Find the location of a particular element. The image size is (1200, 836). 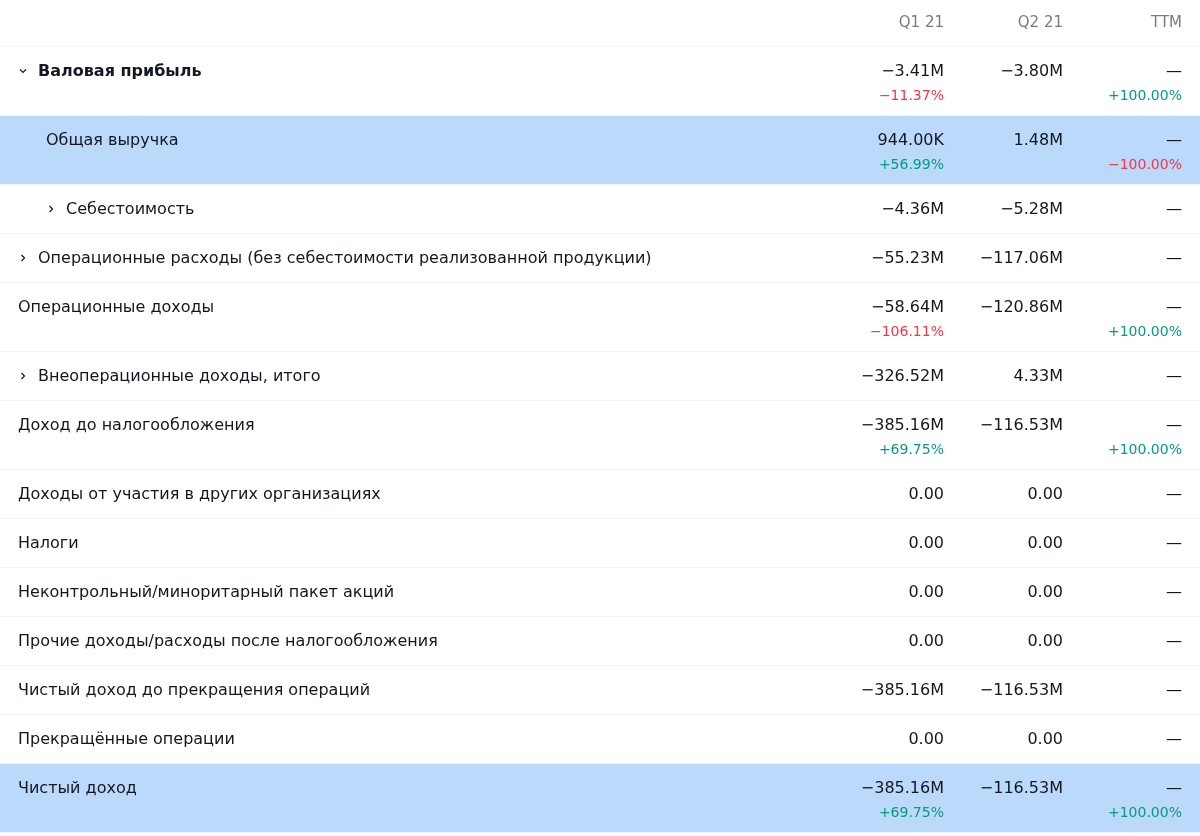

row-label: Неконтрольный/миноритарный пакет акций is located at coordinates (206, 592).